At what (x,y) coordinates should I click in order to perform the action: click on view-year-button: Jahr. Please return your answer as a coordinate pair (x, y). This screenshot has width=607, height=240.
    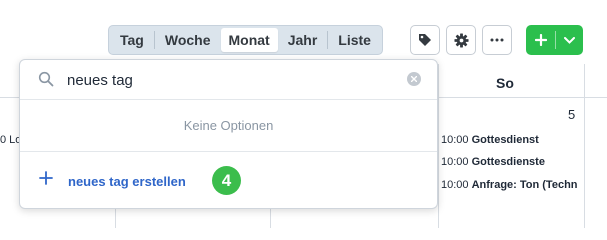
    Looking at the image, I should click on (303, 40).